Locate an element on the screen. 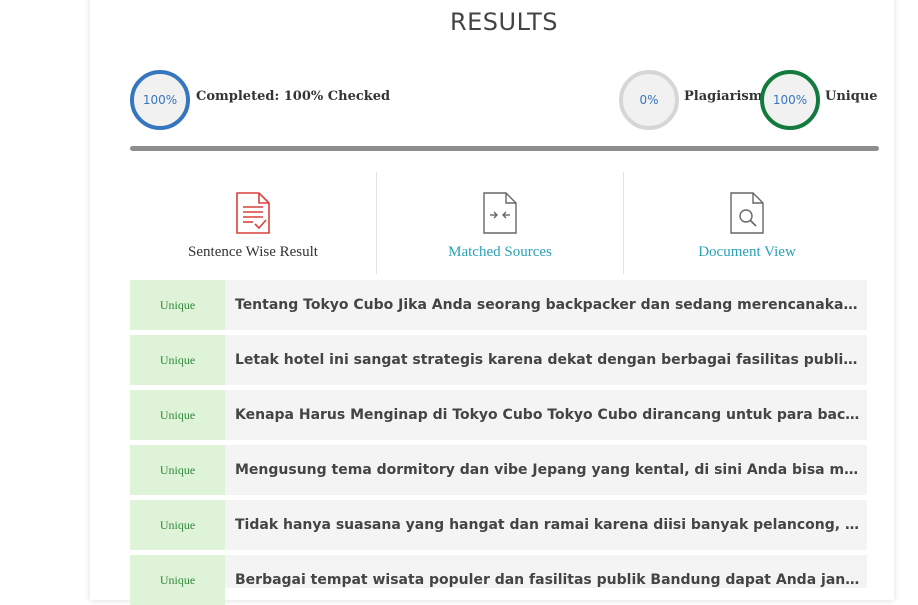  tab-document-view: Document View is located at coordinates (747, 224).